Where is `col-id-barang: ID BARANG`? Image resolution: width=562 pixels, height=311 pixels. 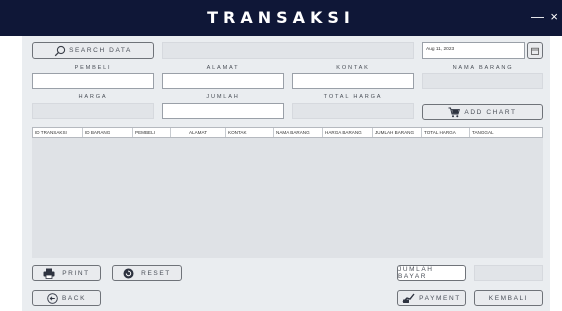
col-id-barang: ID BARANG is located at coordinates (108, 132).